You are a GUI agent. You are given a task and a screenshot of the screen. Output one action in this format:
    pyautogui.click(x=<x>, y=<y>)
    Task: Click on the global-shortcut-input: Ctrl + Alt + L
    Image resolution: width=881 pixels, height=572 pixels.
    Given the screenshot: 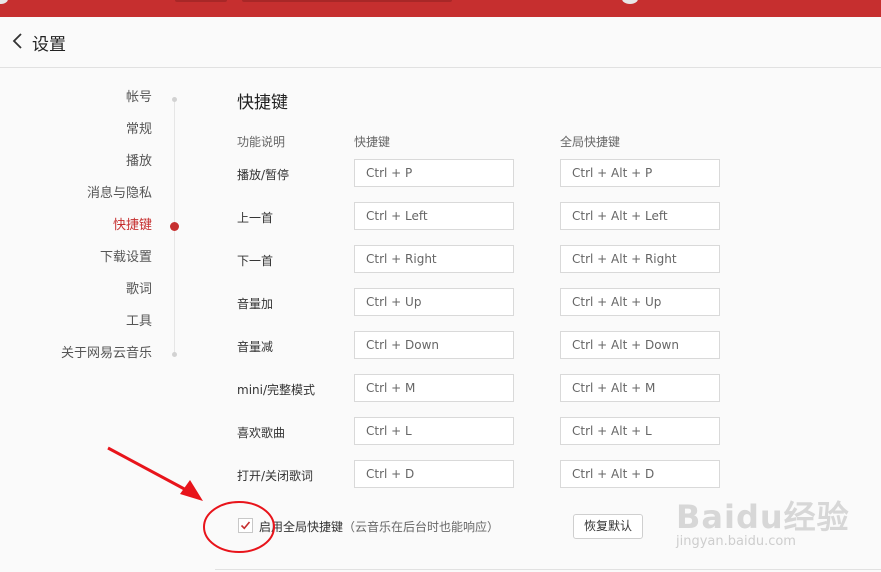 What is the action you would take?
    pyautogui.click(x=640, y=431)
    